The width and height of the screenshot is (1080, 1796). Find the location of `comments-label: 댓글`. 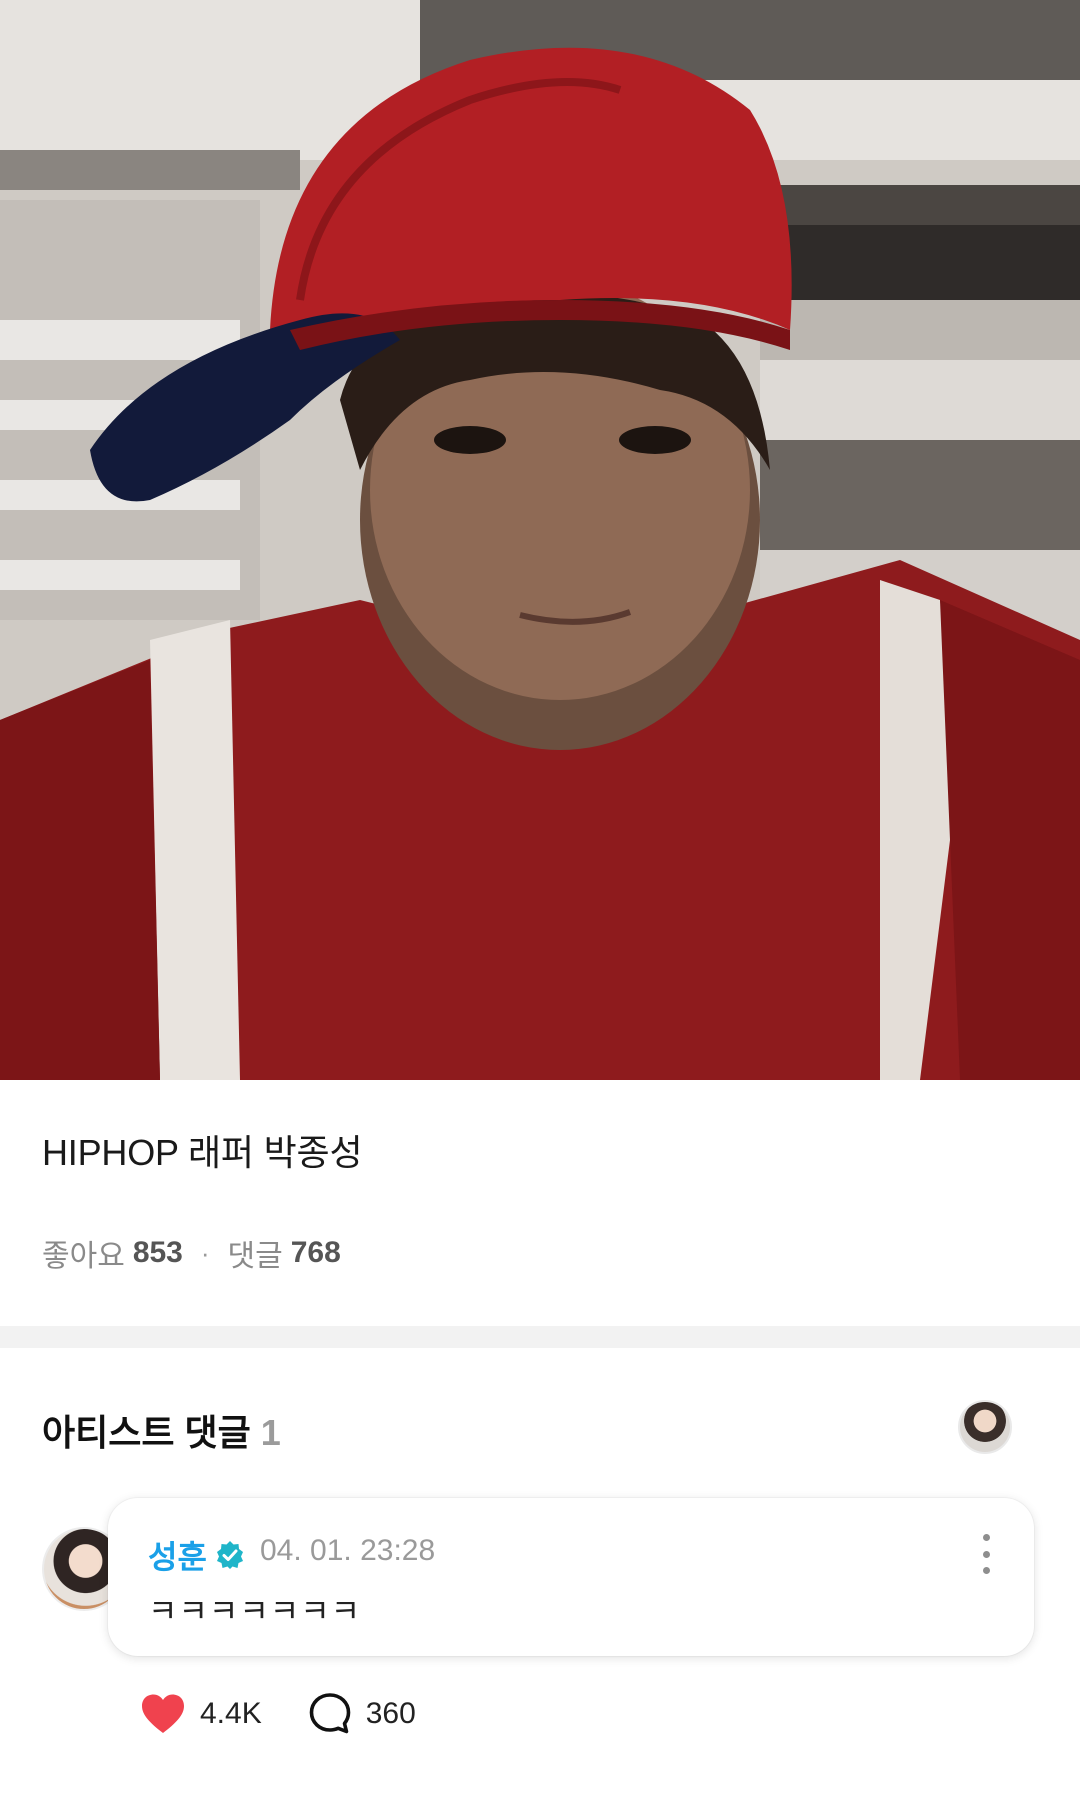

comments-label: 댓글 is located at coordinates (255, 1256).